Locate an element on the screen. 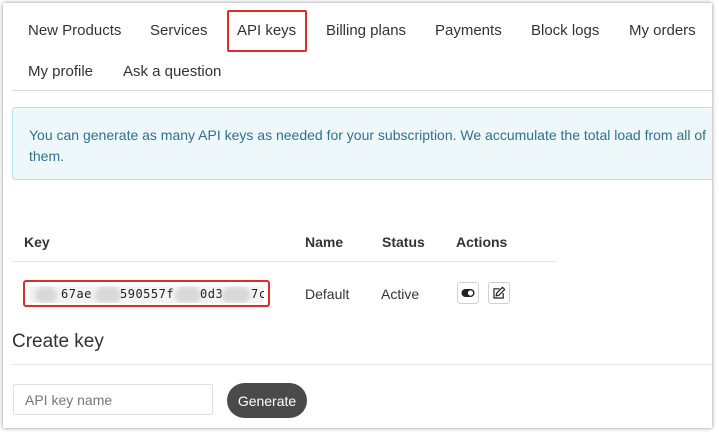  api-key-value: 67ae 590557f 0d3 7c is located at coordinates (146, 293).